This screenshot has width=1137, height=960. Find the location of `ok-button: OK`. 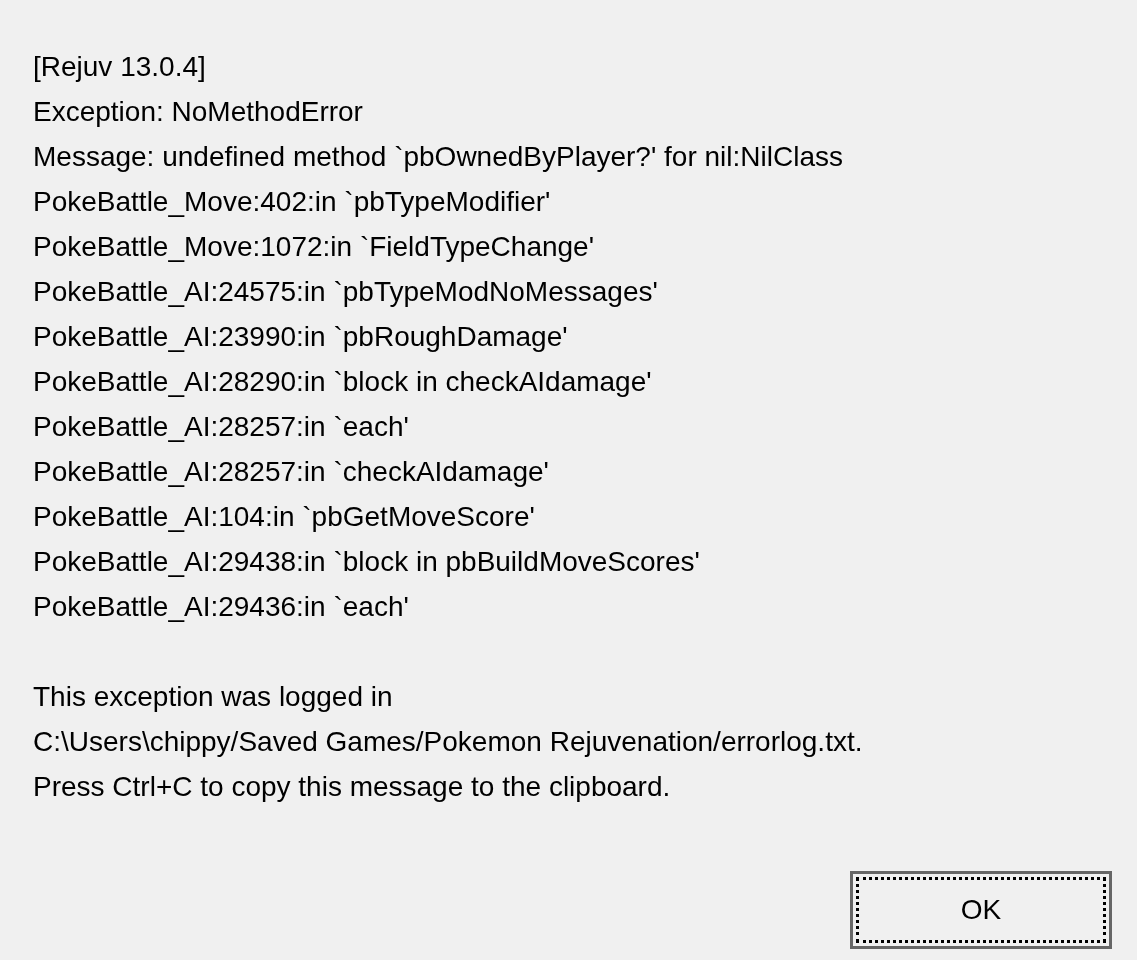

ok-button: OK is located at coordinates (981, 910).